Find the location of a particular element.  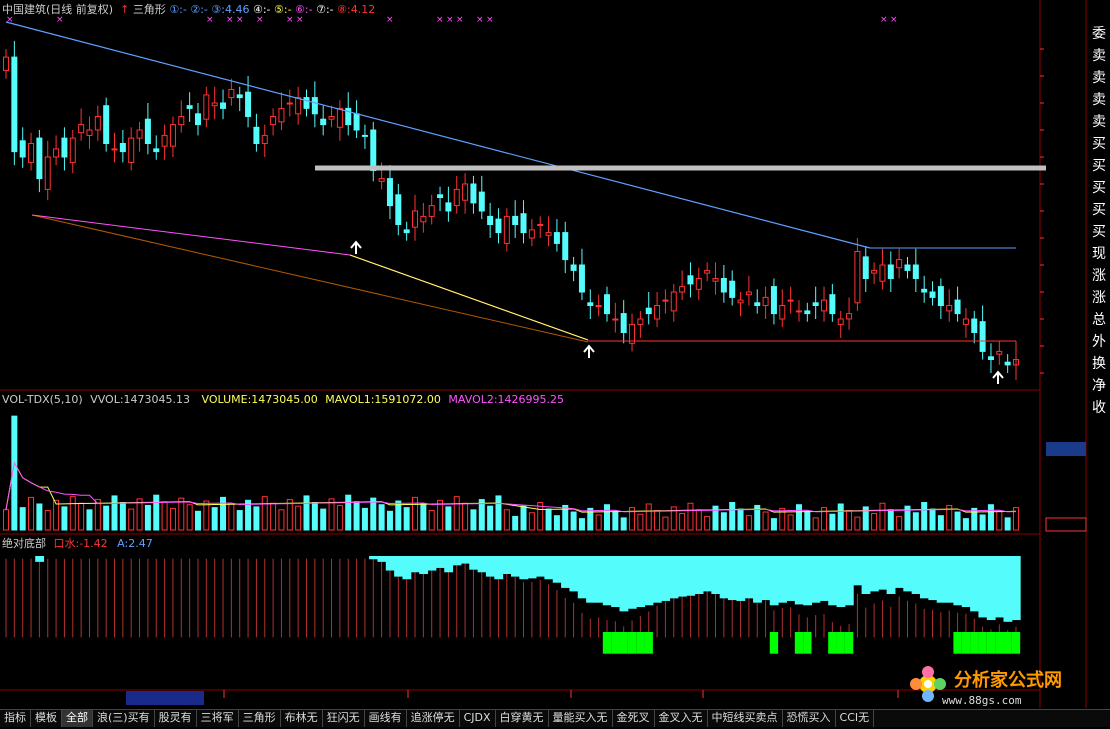

tab-12: 白穿黄无 is located at coordinates (522, 718).